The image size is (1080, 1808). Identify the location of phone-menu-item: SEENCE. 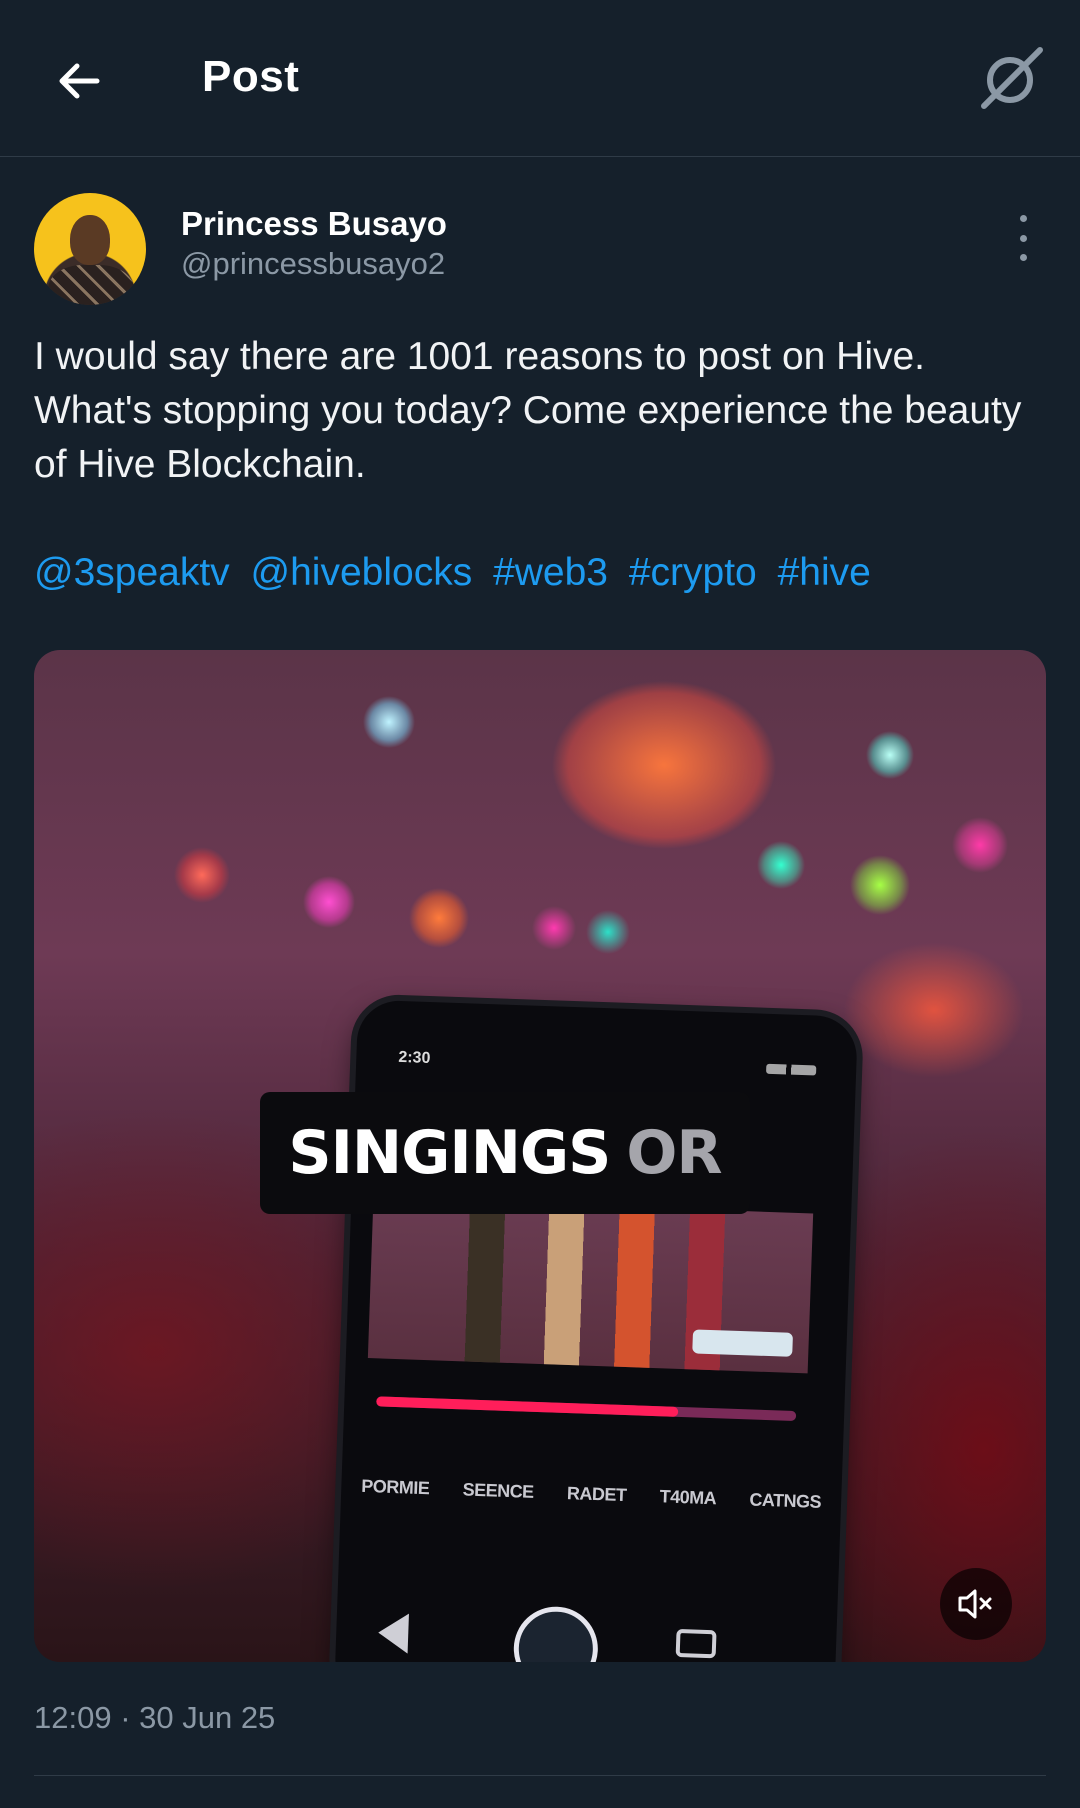
(498, 1490).